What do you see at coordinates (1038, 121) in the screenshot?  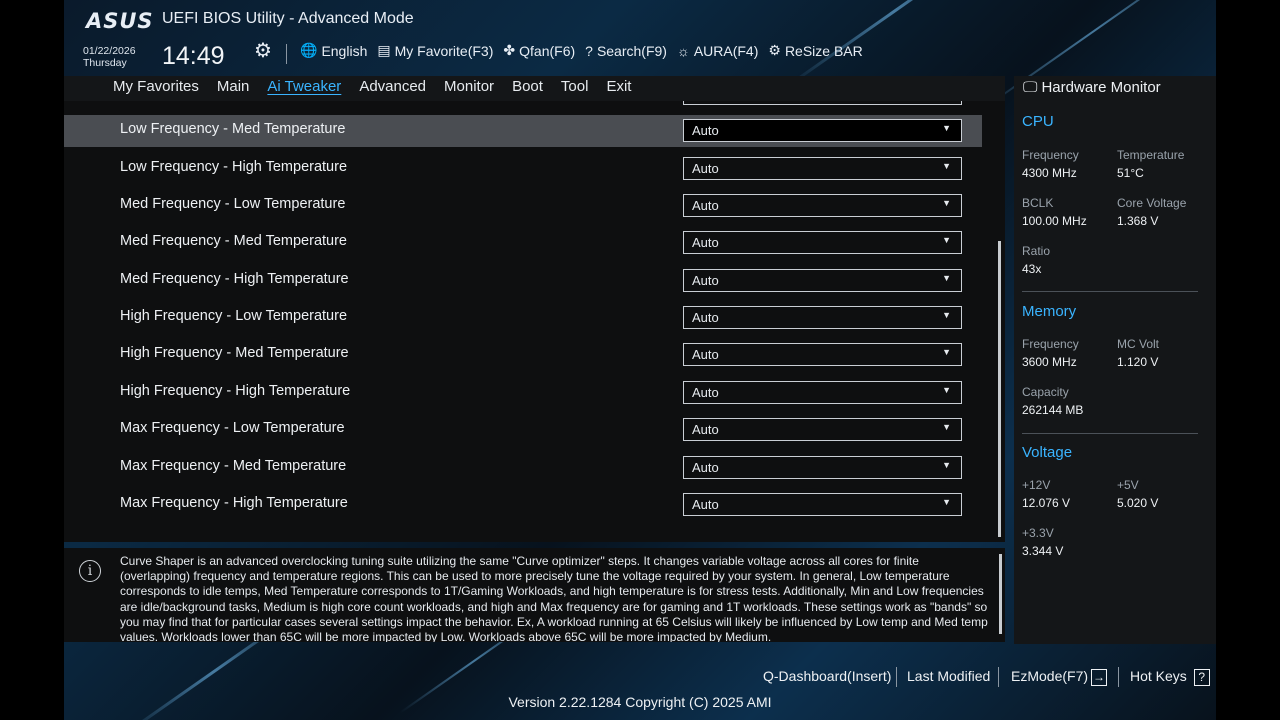 I see `cpu-section-title: CPU` at bounding box center [1038, 121].